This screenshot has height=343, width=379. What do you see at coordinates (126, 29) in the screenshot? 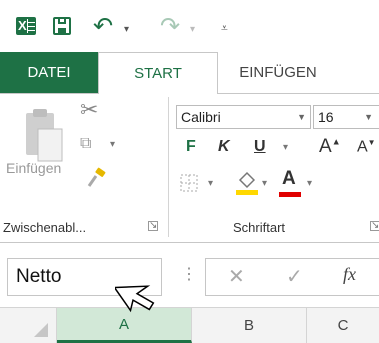
I see `undo-dropdown-icon: ▾` at bounding box center [126, 29].